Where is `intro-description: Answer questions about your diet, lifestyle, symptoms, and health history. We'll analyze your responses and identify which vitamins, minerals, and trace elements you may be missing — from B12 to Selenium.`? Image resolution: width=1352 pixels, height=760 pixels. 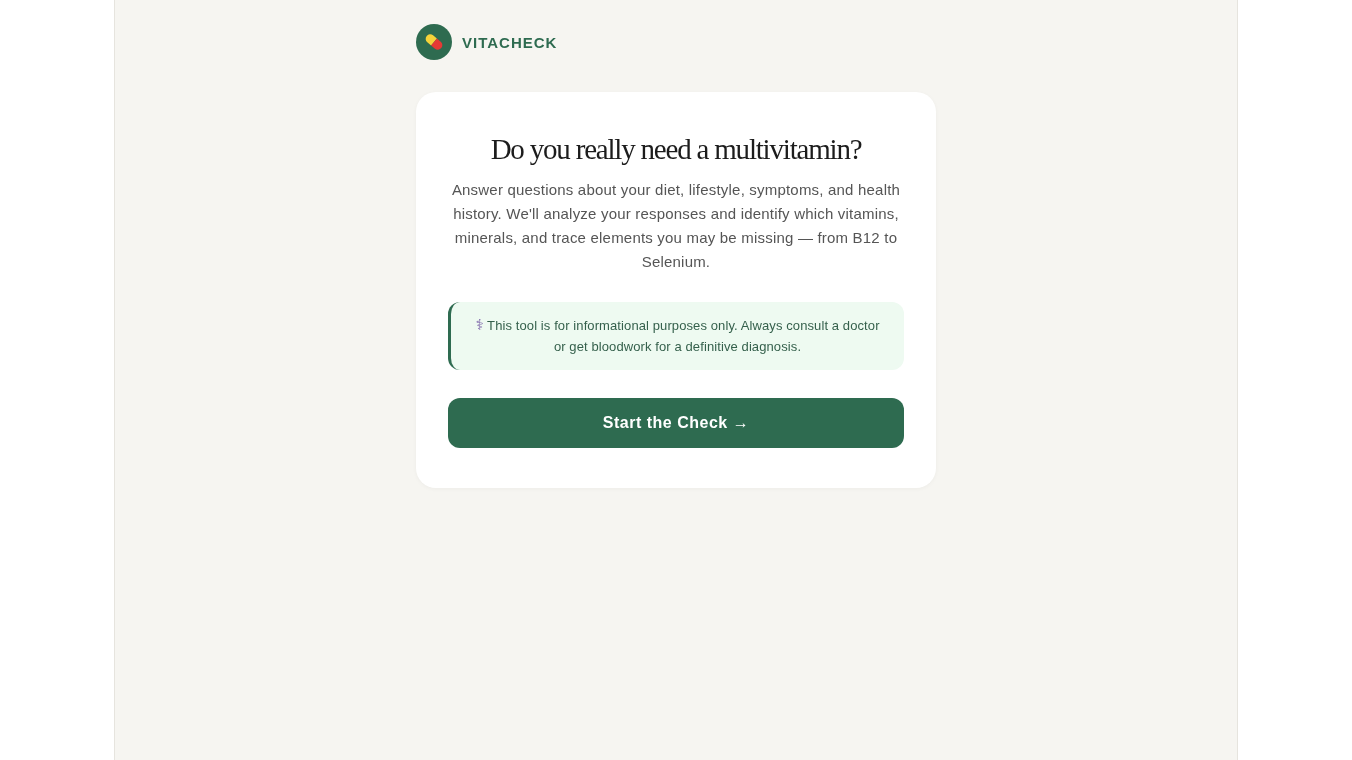 intro-description: Answer questions about your diet, lifestyle, symptoms, and health history. We'll analyze your responses and identify which vitamins, minerals, and trace elements you may be missing — from B12 to Selenium. is located at coordinates (676, 226).